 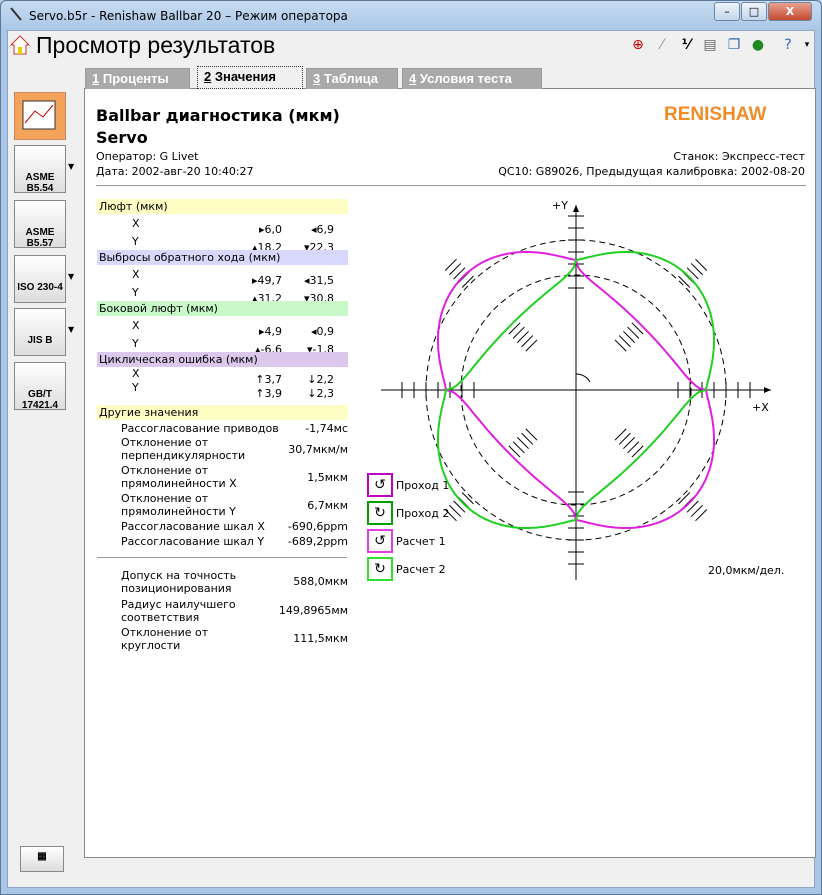 I want to click on tab-label: Значения, so click(x=243, y=76).